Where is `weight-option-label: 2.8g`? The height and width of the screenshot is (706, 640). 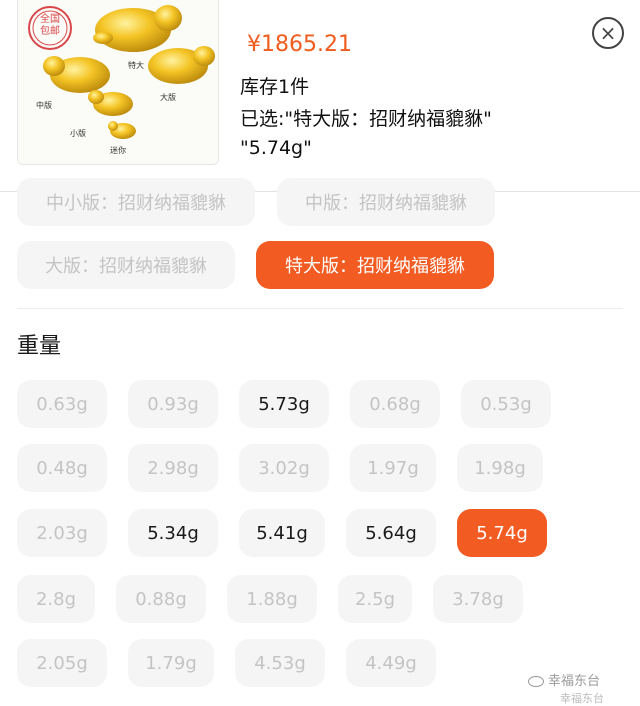 weight-option-label: 2.8g is located at coordinates (56, 599).